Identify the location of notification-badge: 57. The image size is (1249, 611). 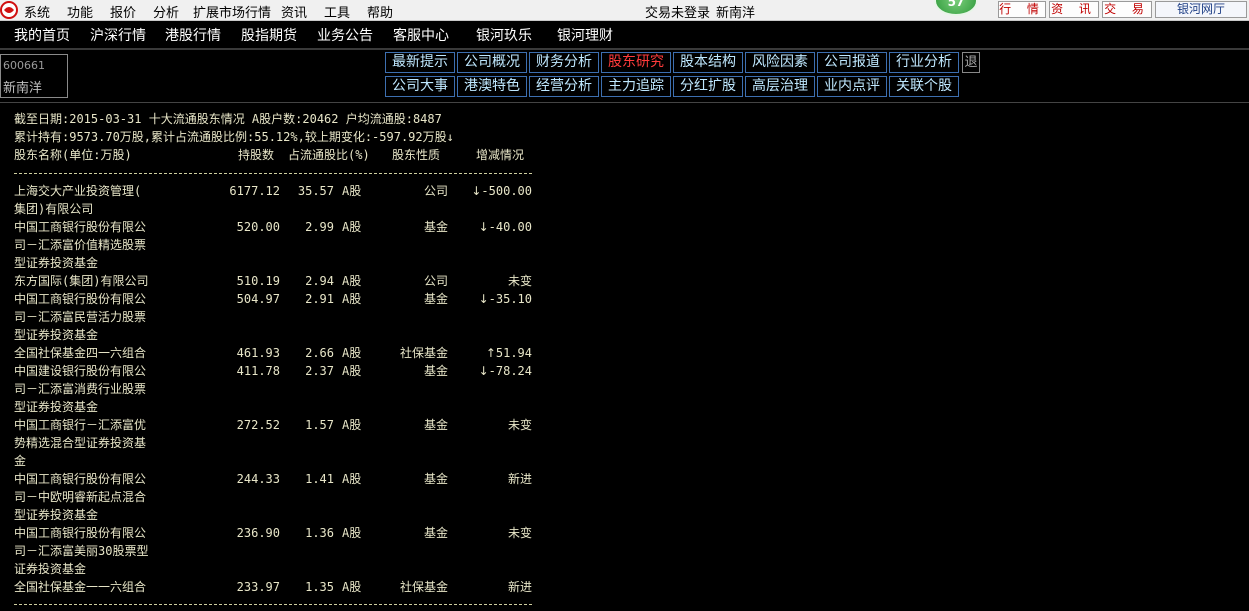
(956, 8).